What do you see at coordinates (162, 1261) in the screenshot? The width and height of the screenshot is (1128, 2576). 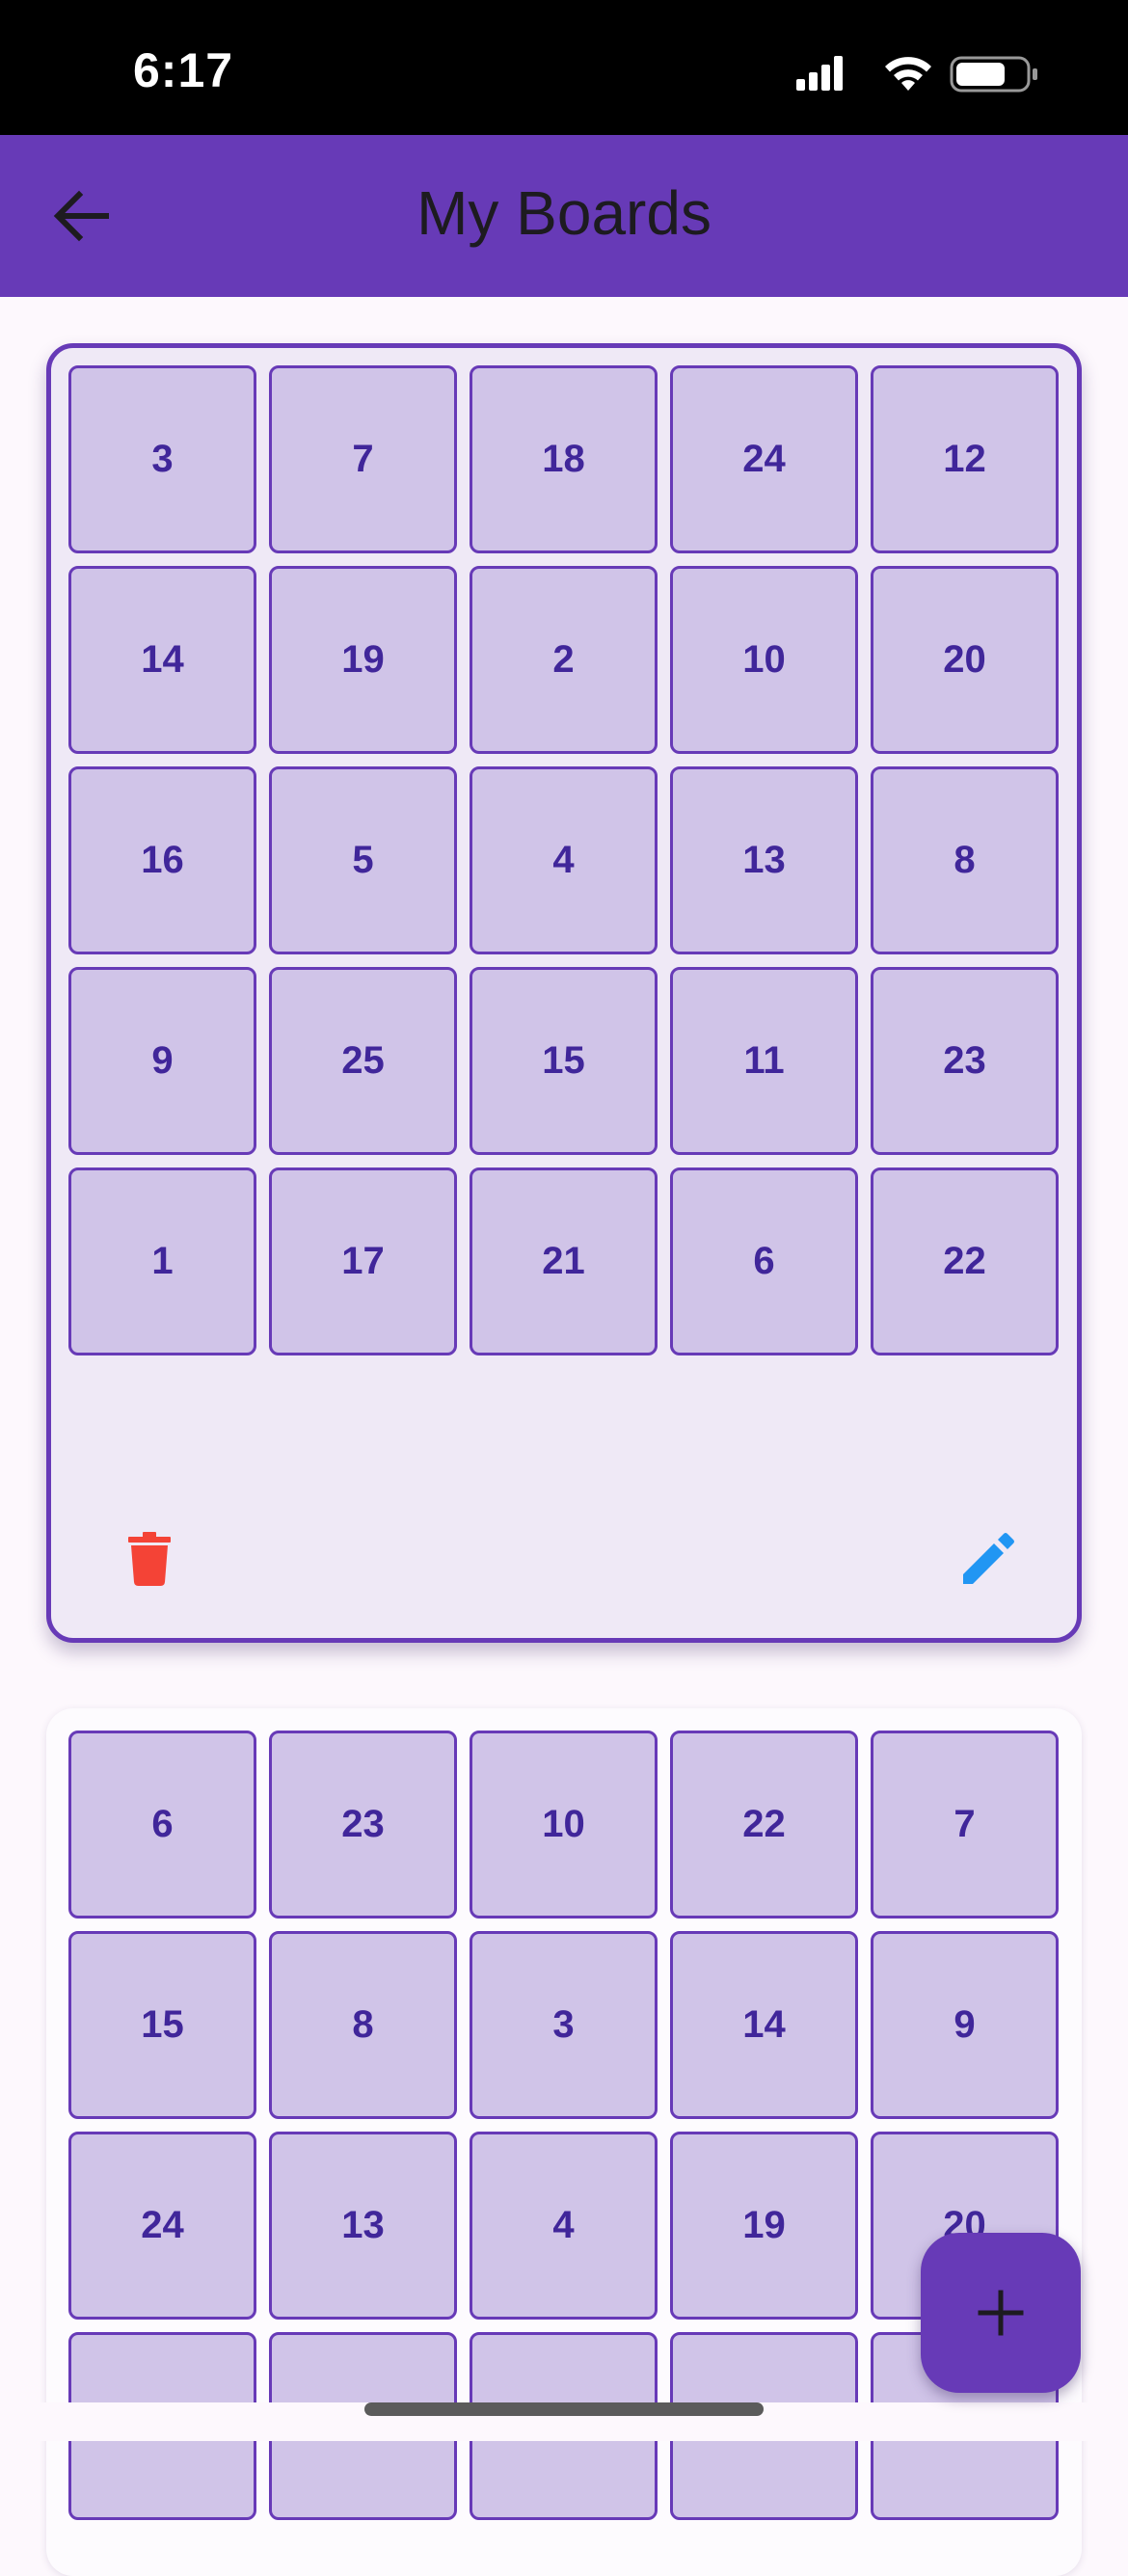 I see `board-cell: 1` at bounding box center [162, 1261].